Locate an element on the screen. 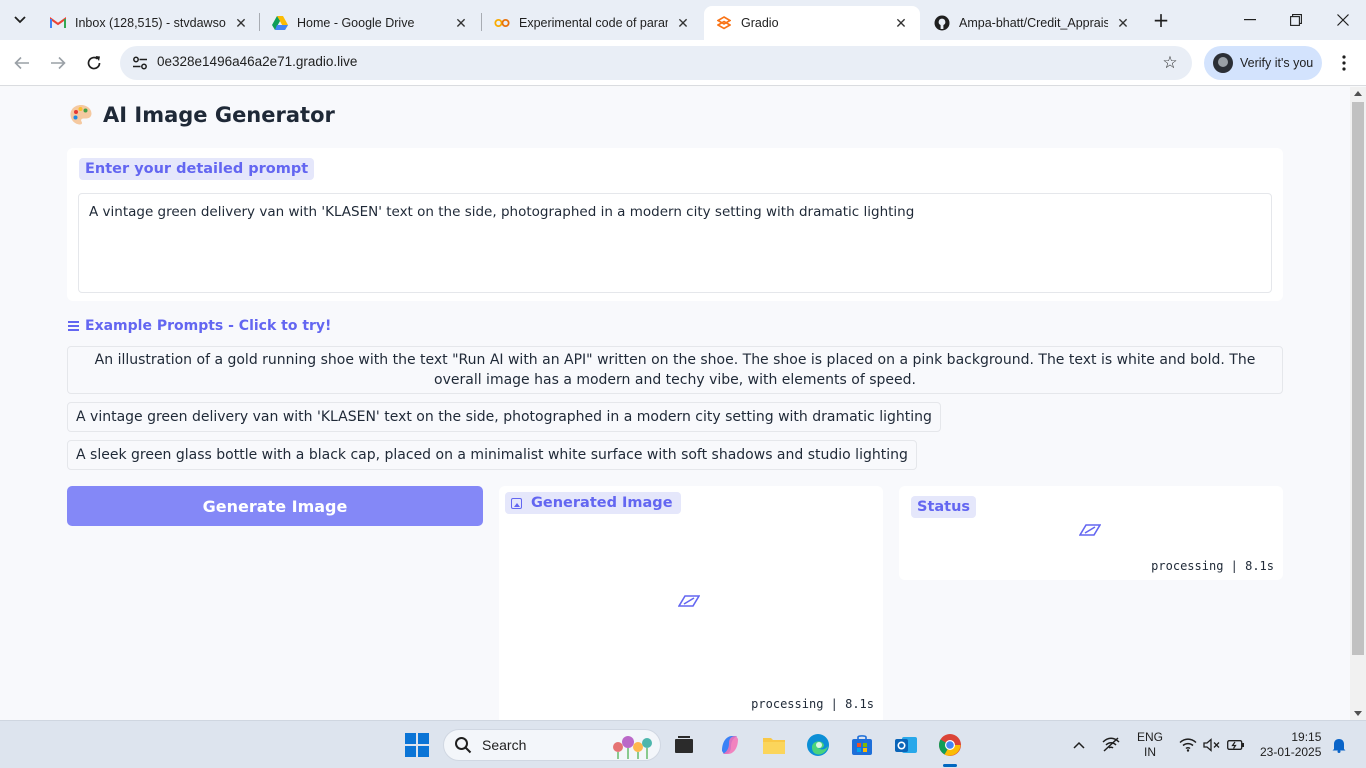 The height and width of the screenshot is (768, 1366). github-icon is located at coordinates (942, 23).